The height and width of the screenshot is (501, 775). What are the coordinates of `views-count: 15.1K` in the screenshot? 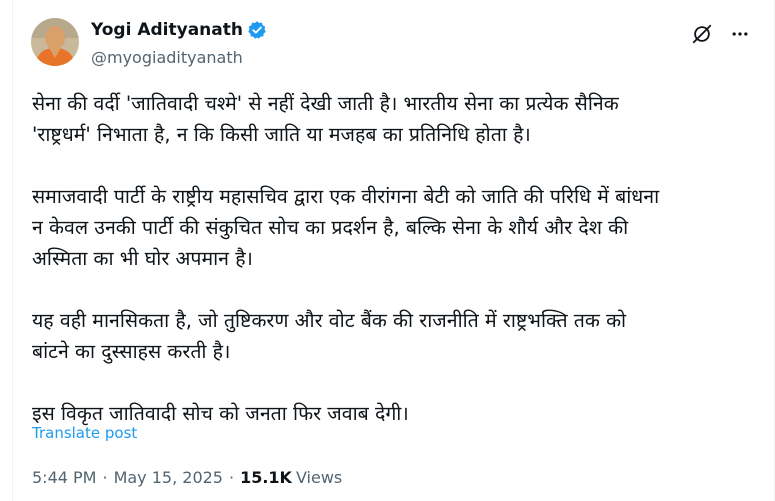 It's located at (266, 477).